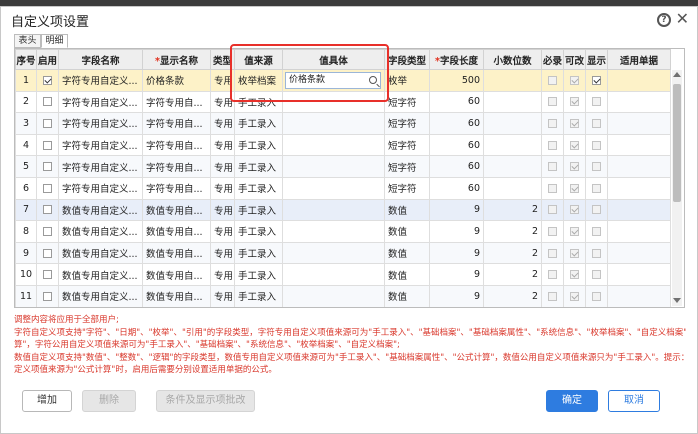 Image resolution: width=698 pixels, height=434 pixels. What do you see at coordinates (664, 20) in the screenshot?
I see `help-icon: ?` at bounding box center [664, 20].